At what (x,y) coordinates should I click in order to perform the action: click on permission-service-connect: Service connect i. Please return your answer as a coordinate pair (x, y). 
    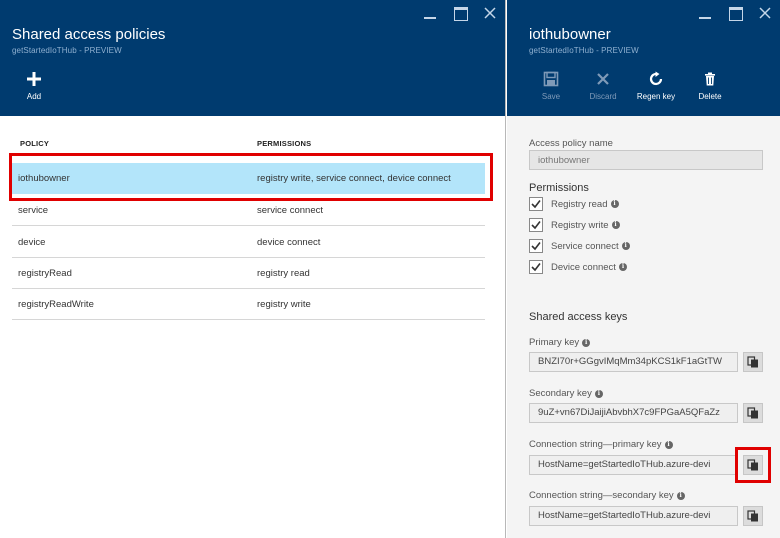
    Looking at the image, I should click on (579, 246).